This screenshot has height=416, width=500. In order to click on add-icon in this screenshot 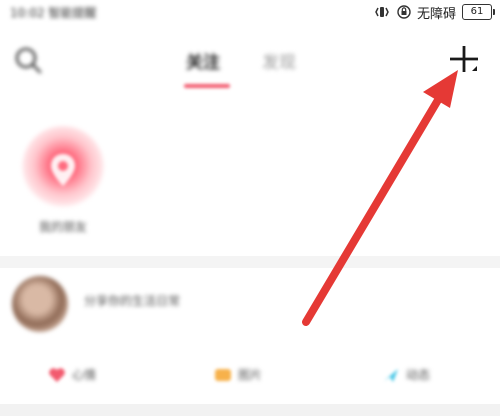, I will do `click(464, 60)`.